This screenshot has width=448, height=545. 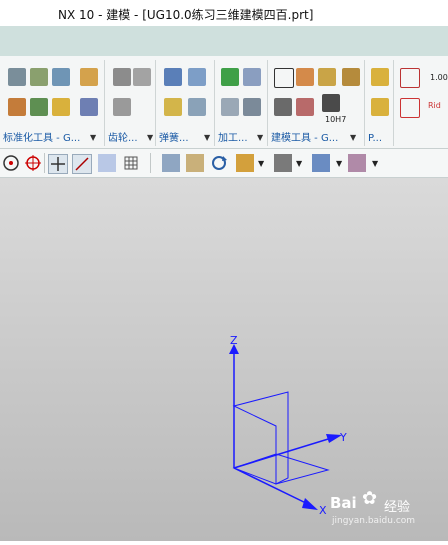 I want to click on ribbon-group-machining: 加工... ▼, so click(x=241, y=103).